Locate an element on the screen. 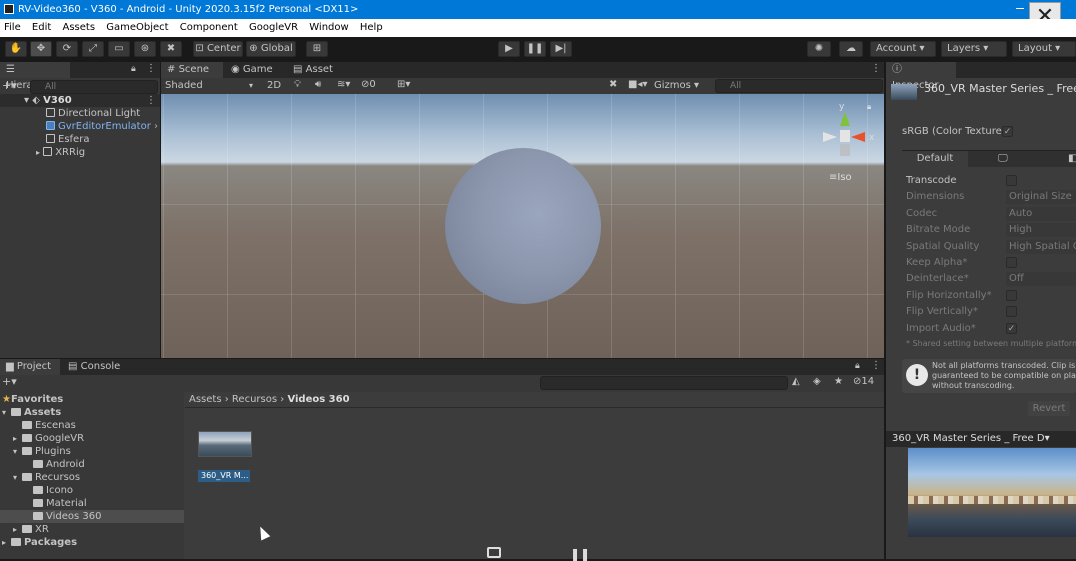 The width and height of the screenshot is (1076, 561). android-icon: ◧ is located at coordinates (1072, 158).